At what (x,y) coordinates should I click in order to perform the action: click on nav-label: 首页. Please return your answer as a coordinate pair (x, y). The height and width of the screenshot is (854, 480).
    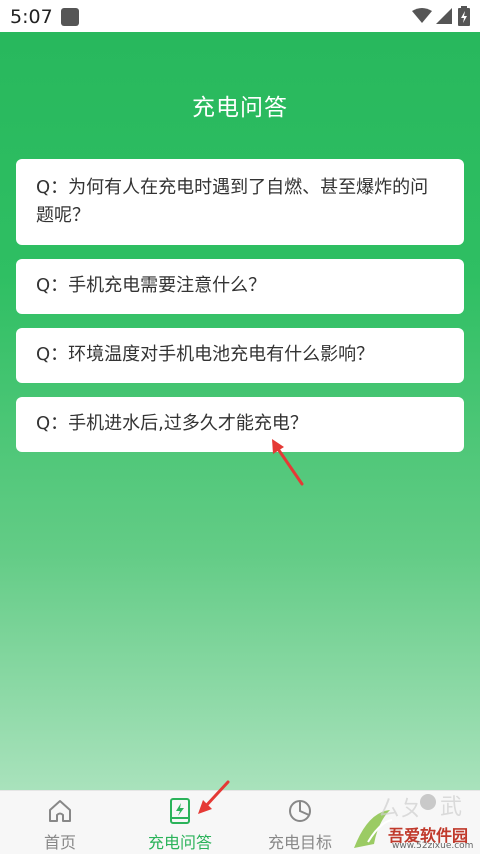
    Looking at the image, I should click on (59, 842).